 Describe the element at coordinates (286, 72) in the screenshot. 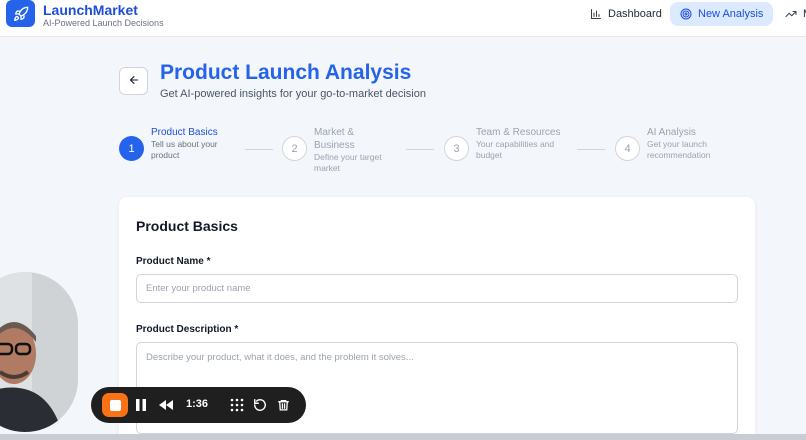

I see `page-title: Product Launch Analysis` at that location.